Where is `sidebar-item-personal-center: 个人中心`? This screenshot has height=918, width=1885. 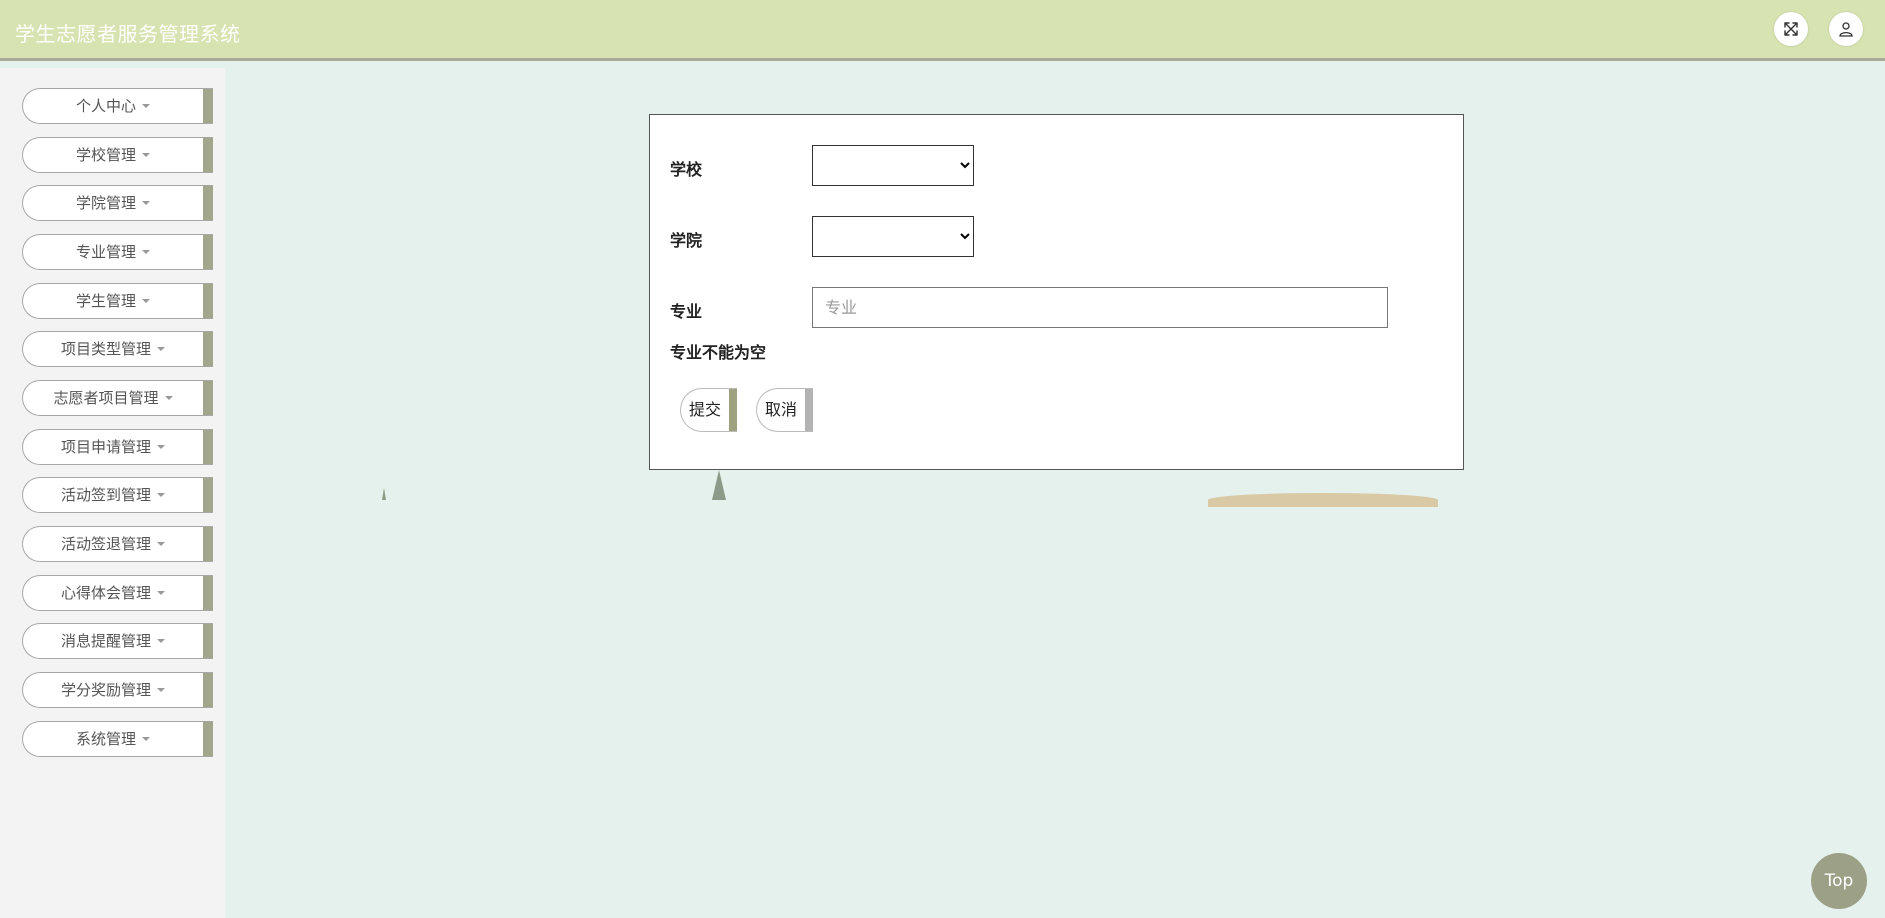 sidebar-item-personal-center: 个人中心 is located at coordinates (117, 106).